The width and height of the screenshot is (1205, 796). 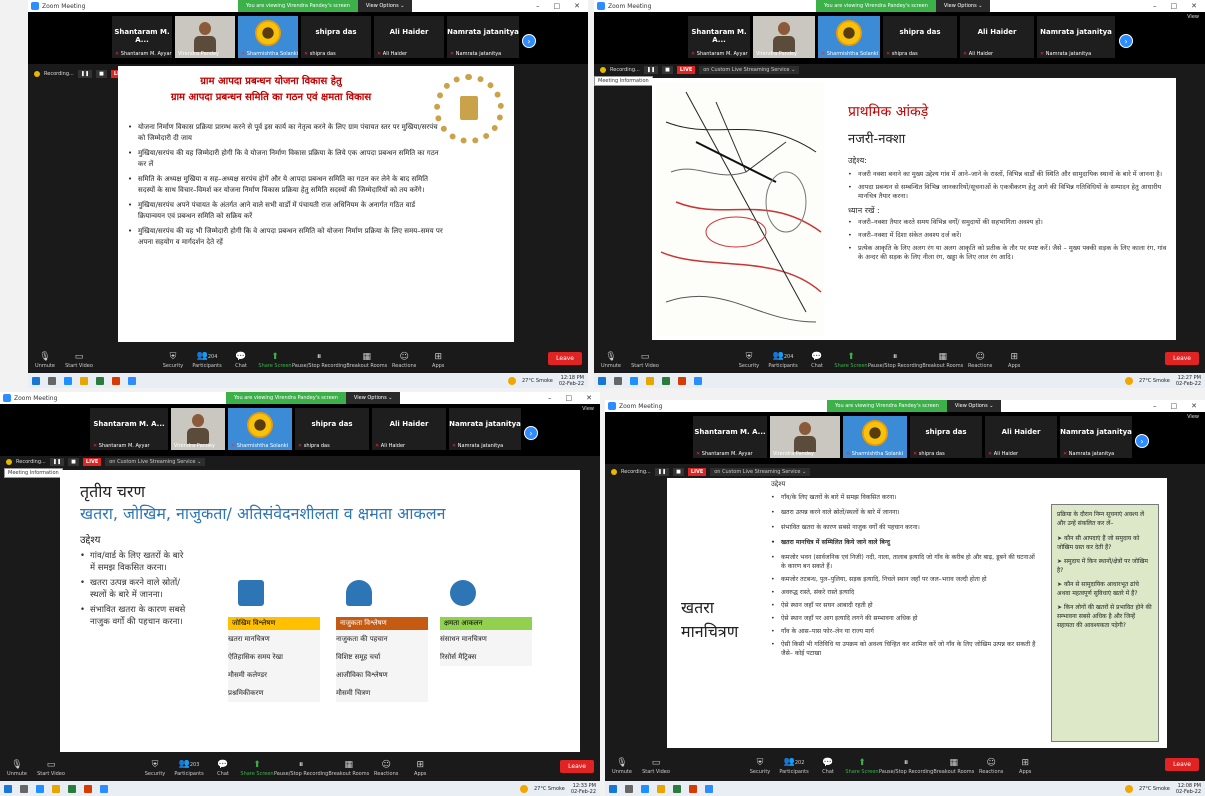 What do you see at coordinates (116, 380) in the screenshot?
I see `office-icon` at bounding box center [116, 380].